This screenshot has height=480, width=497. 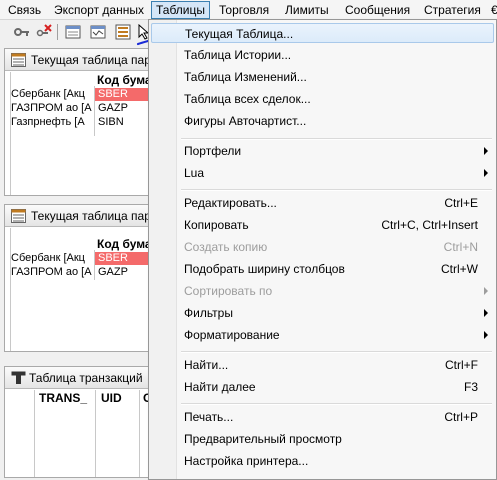 What do you see at coordinates (461, 417) in the screenshot?
I see `menu-item-shortcut: Ctrl+P` at bounding box center [461, 417].